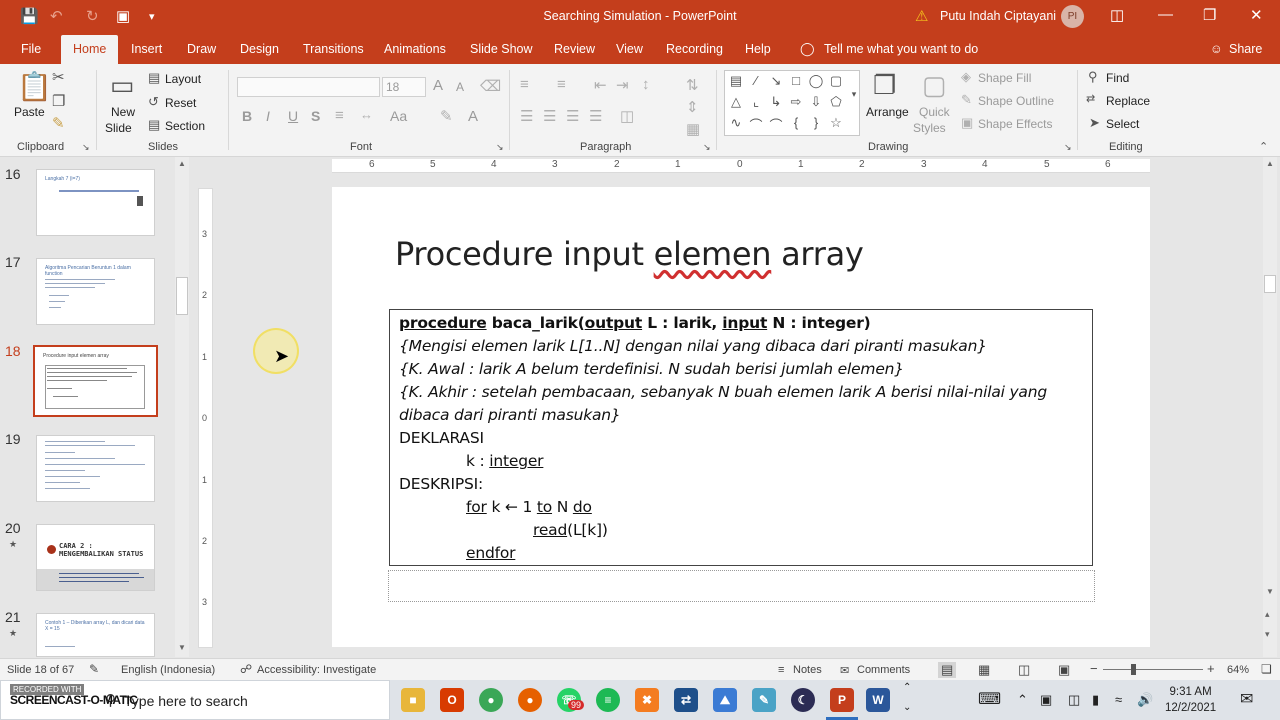  I want to click on brace-left-shape-icon: {, so click(796, 122).